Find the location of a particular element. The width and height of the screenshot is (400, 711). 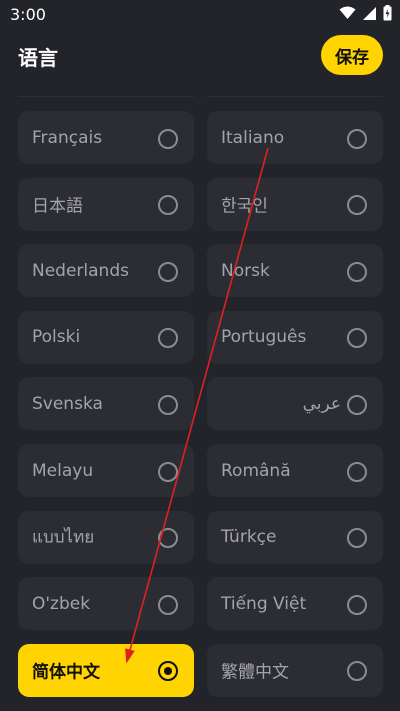

language-option-francais: Français is located at coordinates (106, 137).